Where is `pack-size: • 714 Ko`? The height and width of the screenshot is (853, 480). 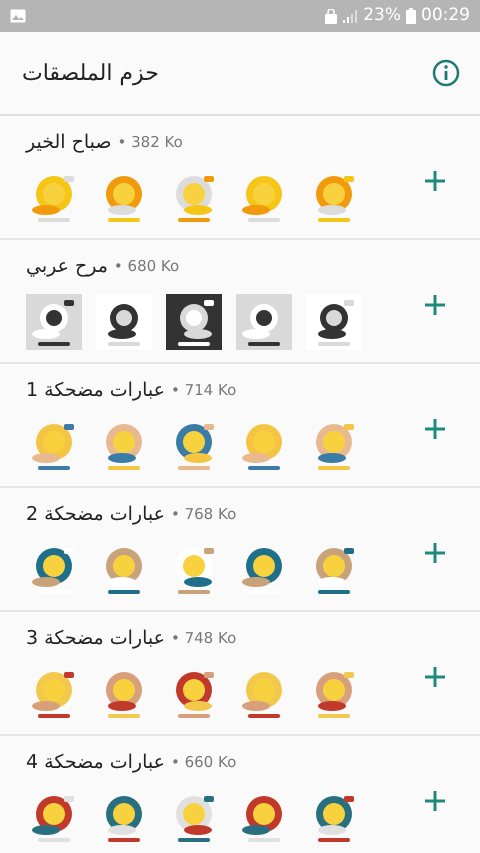 pack-size: • 714 Ko is located at coordinates (203, 390).